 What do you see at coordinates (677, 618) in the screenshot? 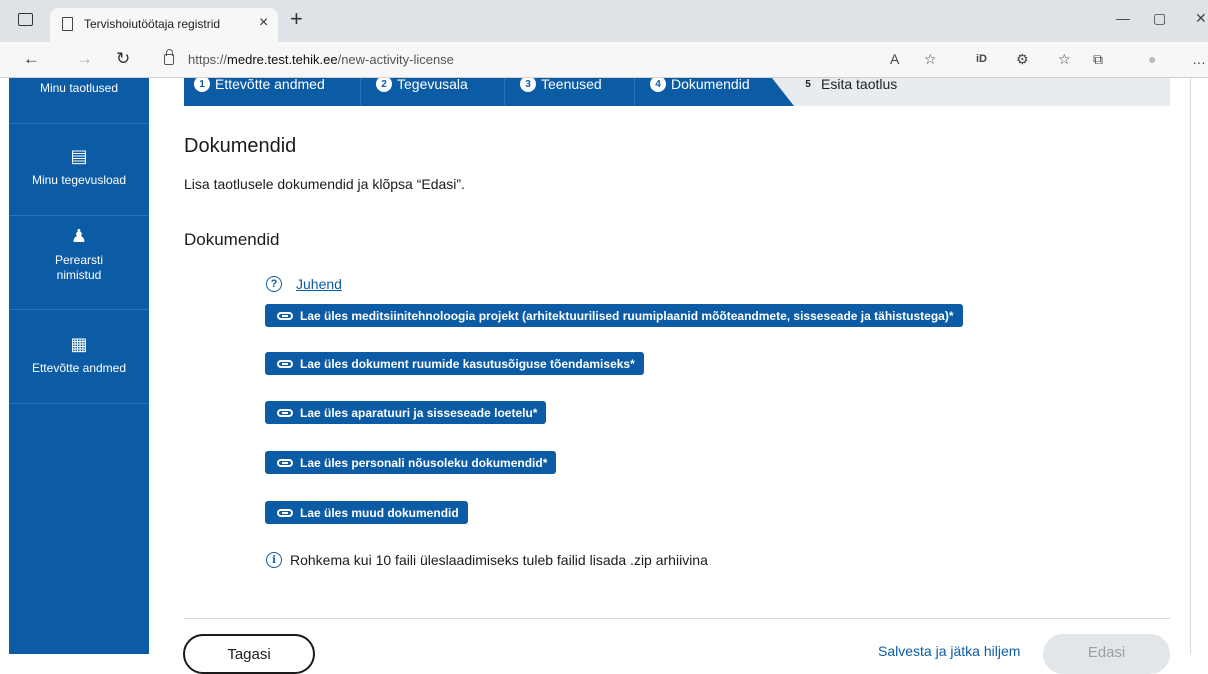
I see `footer-divider` at bounding box center [677, 618].